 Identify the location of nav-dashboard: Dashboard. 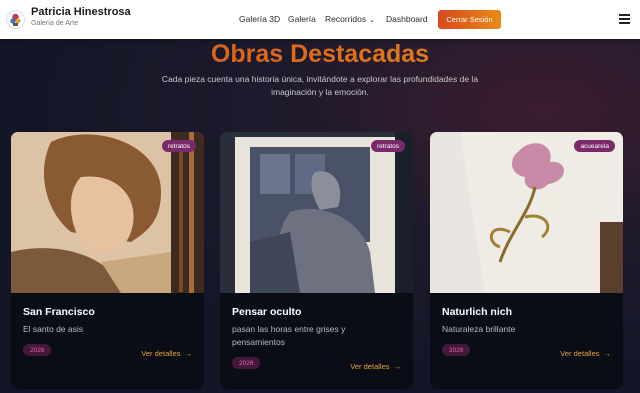
(407, 19).